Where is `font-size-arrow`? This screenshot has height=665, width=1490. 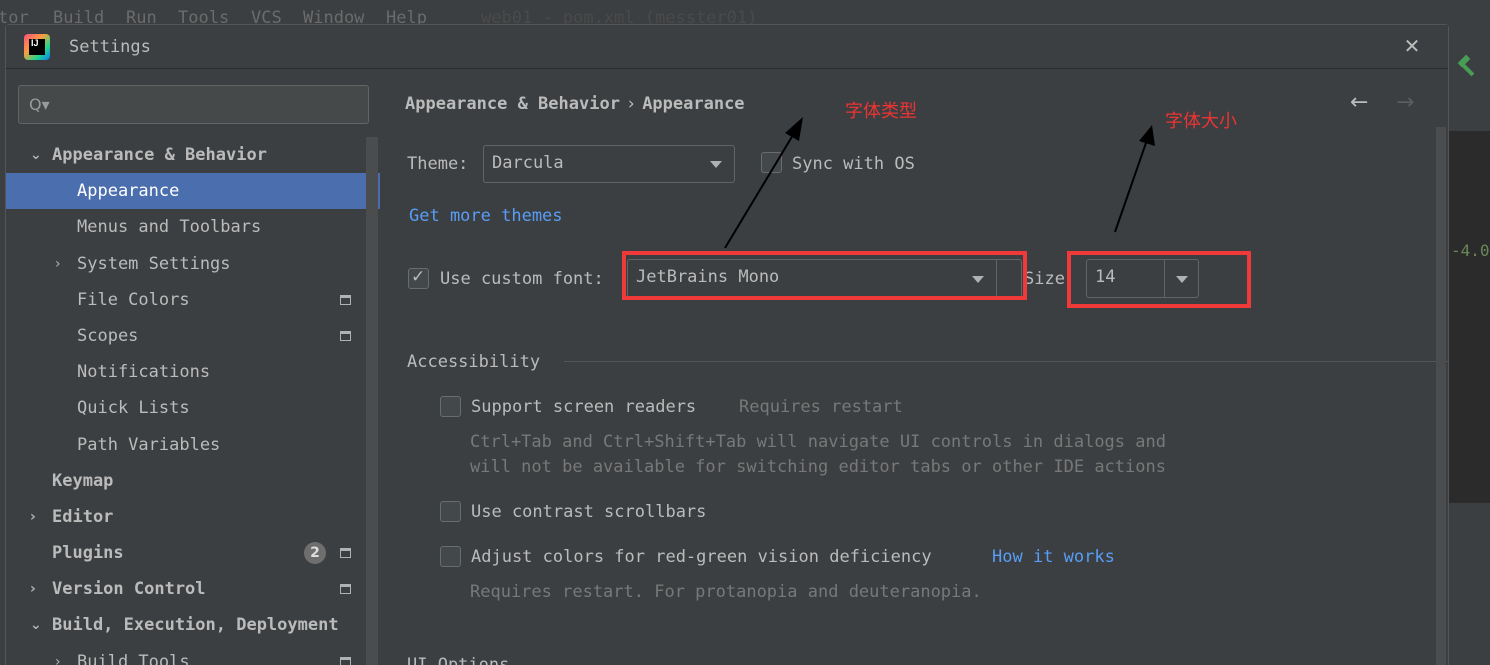
font-size-arrow is located at coordinates (1134, 179).